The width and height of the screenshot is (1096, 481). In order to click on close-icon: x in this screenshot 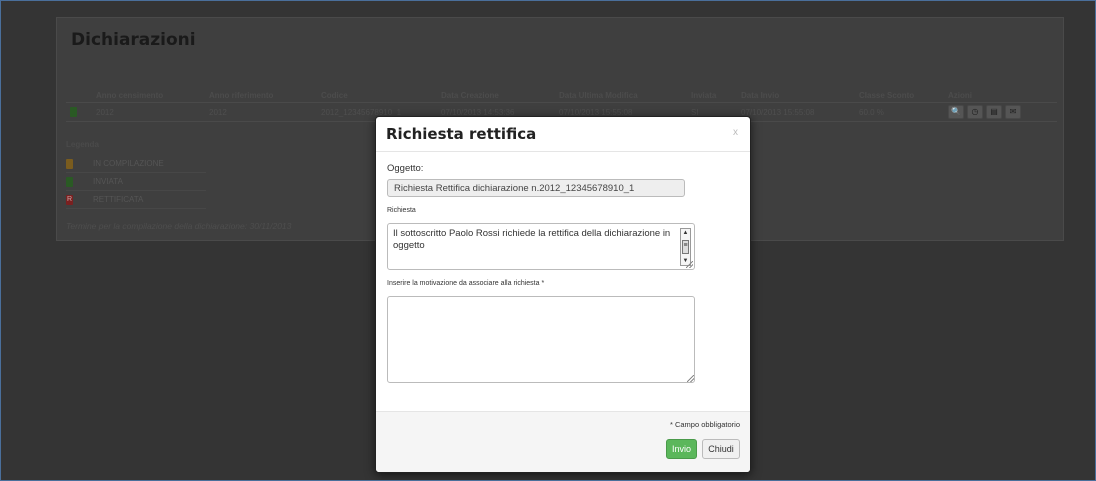, I will do `click(735, 132)`.